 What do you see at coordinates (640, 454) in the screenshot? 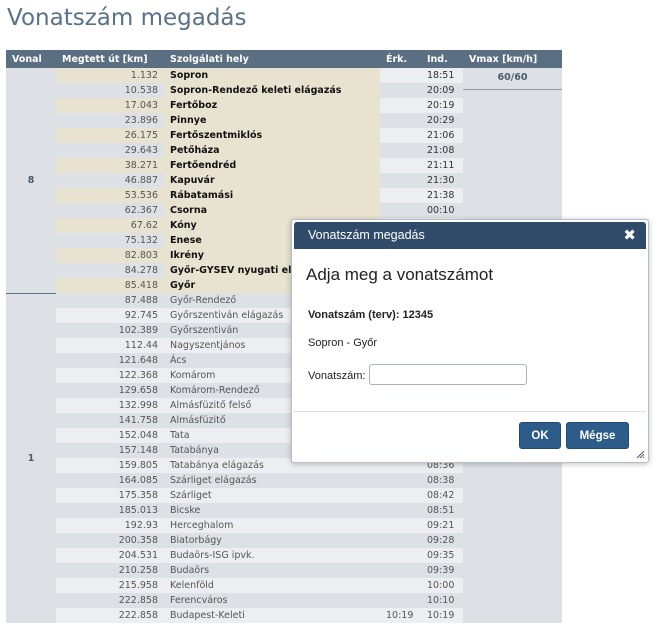
I see `resize-handle-icon` at bounding box center [640, 454].